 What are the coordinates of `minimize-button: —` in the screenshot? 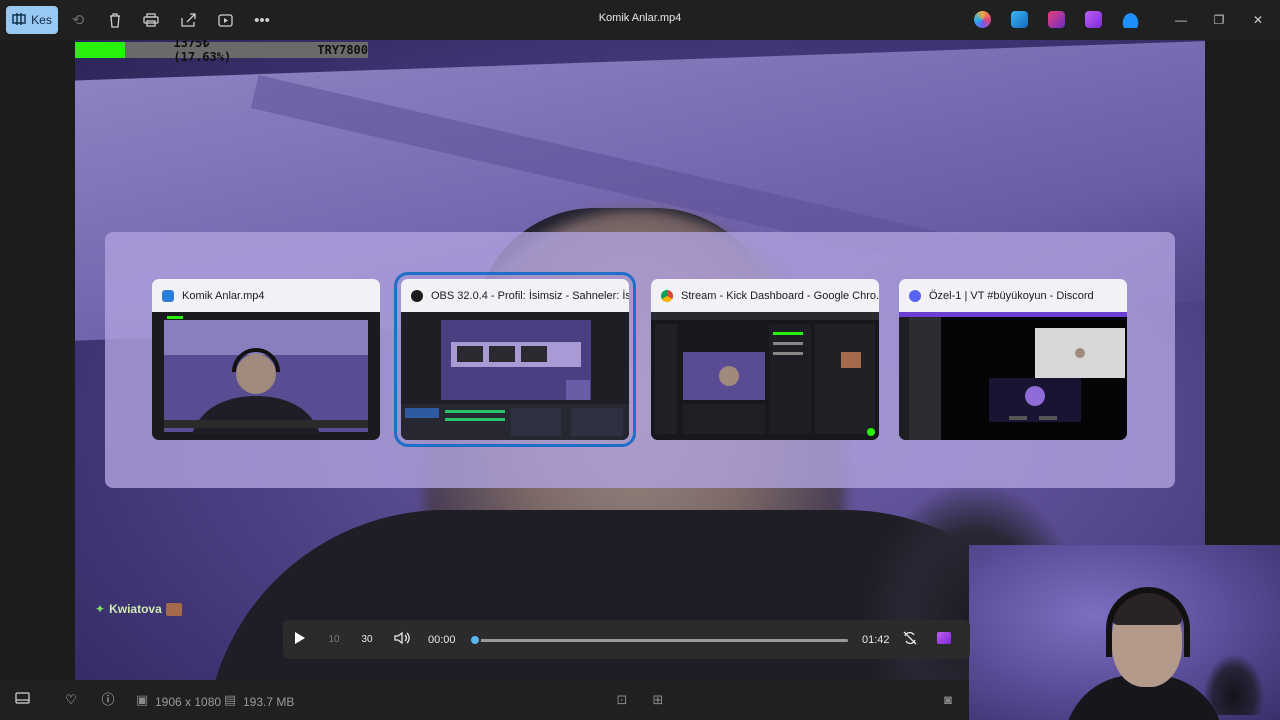 It's located at (1181, 20).